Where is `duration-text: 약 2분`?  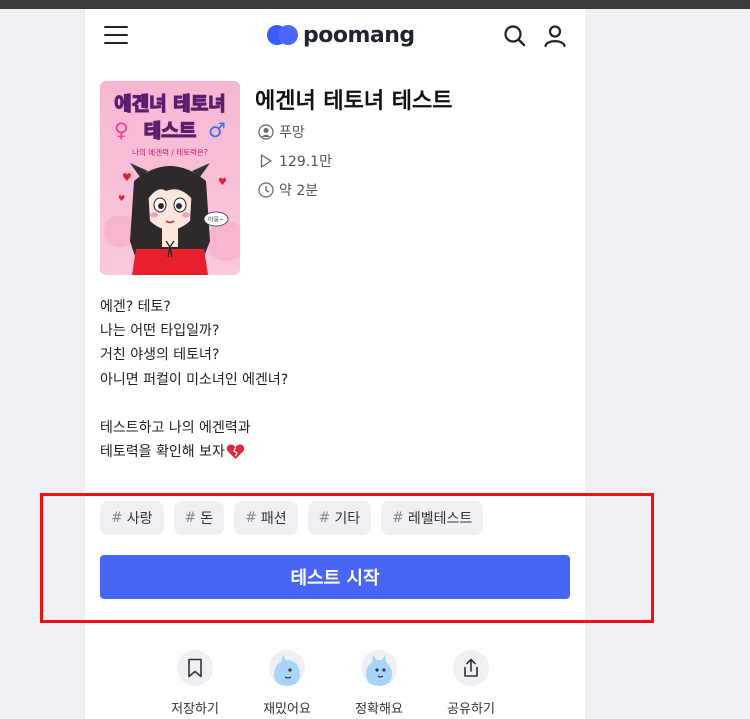
duration-text: 약 2분 is located at coordinates (299, 191).